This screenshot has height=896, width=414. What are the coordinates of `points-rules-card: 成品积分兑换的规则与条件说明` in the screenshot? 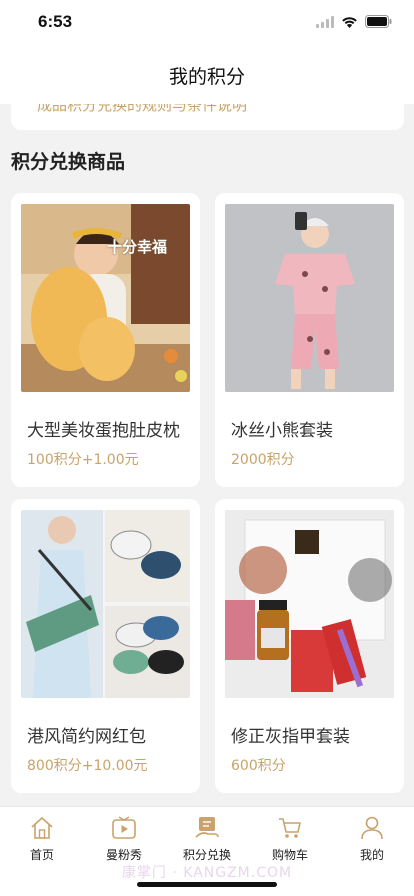 It's located at (207, 117).